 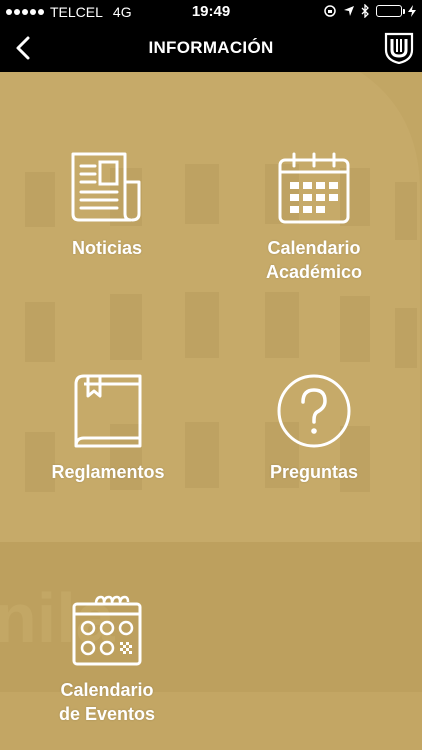 What do you see at coordinates (107, 702) in the screenshot?
I see `tile-calendario-eventos-label: Calendario de Eventos` at bounding box center [107, 702].